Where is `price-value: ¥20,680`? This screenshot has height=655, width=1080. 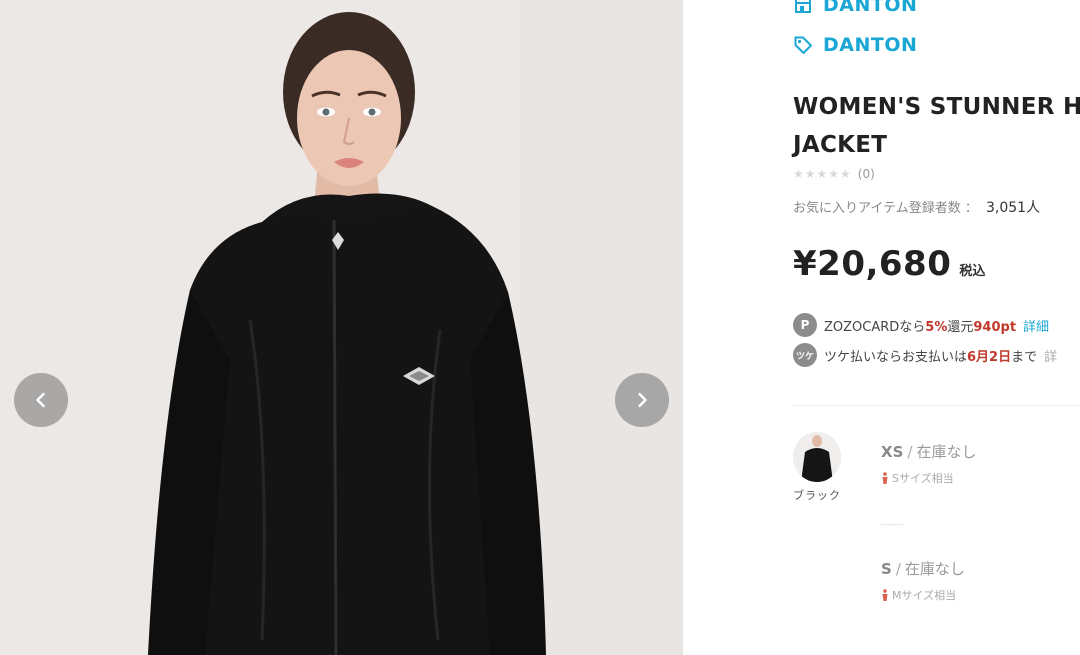 price-value: ¥20,680 is located at coordinates (872, 264).